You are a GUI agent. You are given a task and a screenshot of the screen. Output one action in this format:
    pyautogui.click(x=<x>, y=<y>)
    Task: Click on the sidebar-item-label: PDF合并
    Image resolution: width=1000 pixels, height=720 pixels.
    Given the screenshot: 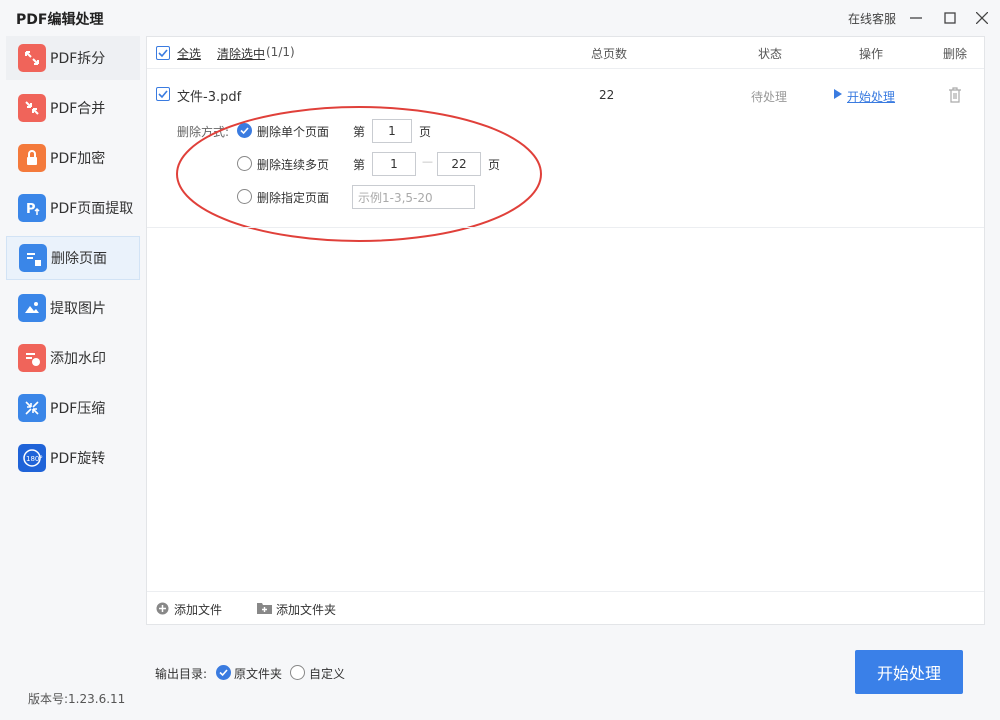 What is the action you would take?
    pyautogui.click(x=78, y=109)
    